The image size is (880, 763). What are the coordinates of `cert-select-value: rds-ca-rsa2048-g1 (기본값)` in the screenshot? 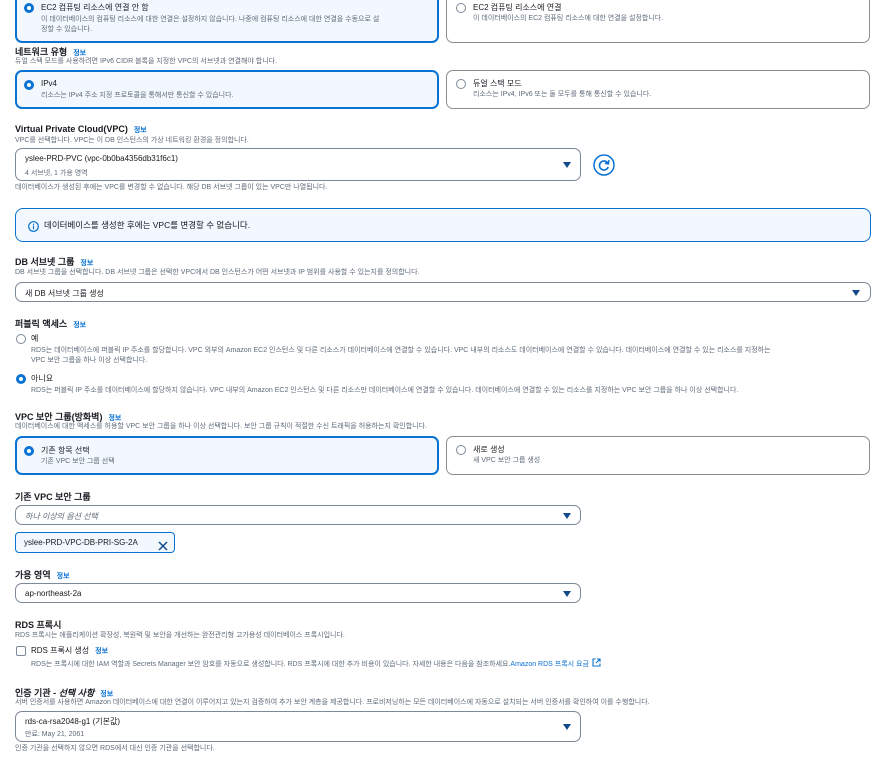 It's located at (72, 721).